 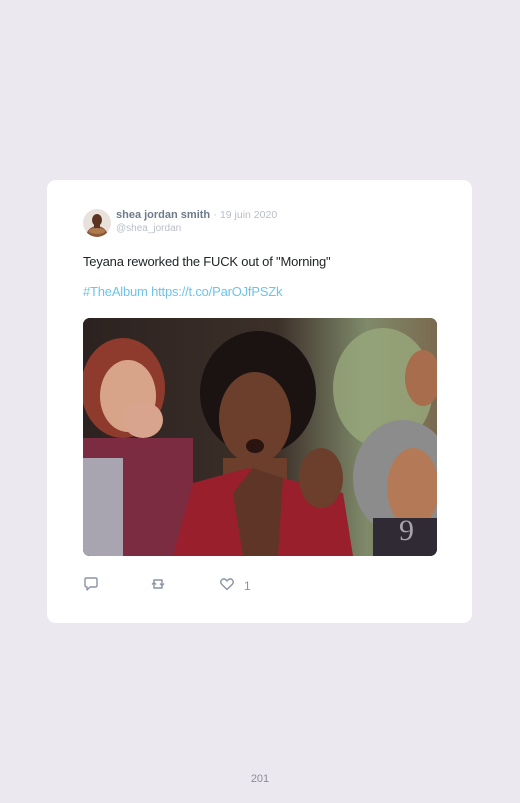 I want to click on svg-text: 9, so click(x=406, y=530).